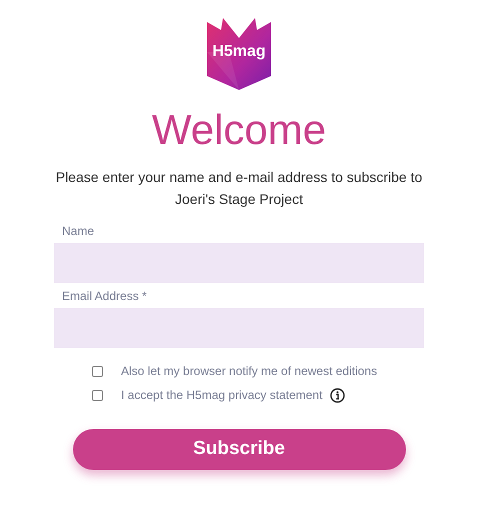 Image resolution: width=478 pixels, height=513 pixels. I want to click on field-label: Name, so click(78, 231).